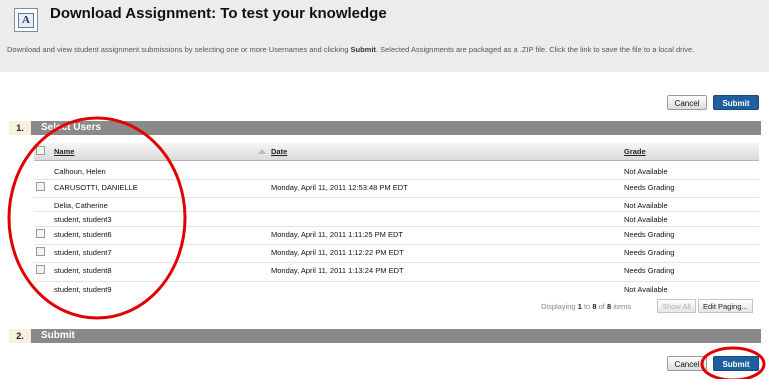  Describe the element at coordinates (385, 336) in the screenshot. I see `step-2-header: 2. Submit` at that location.